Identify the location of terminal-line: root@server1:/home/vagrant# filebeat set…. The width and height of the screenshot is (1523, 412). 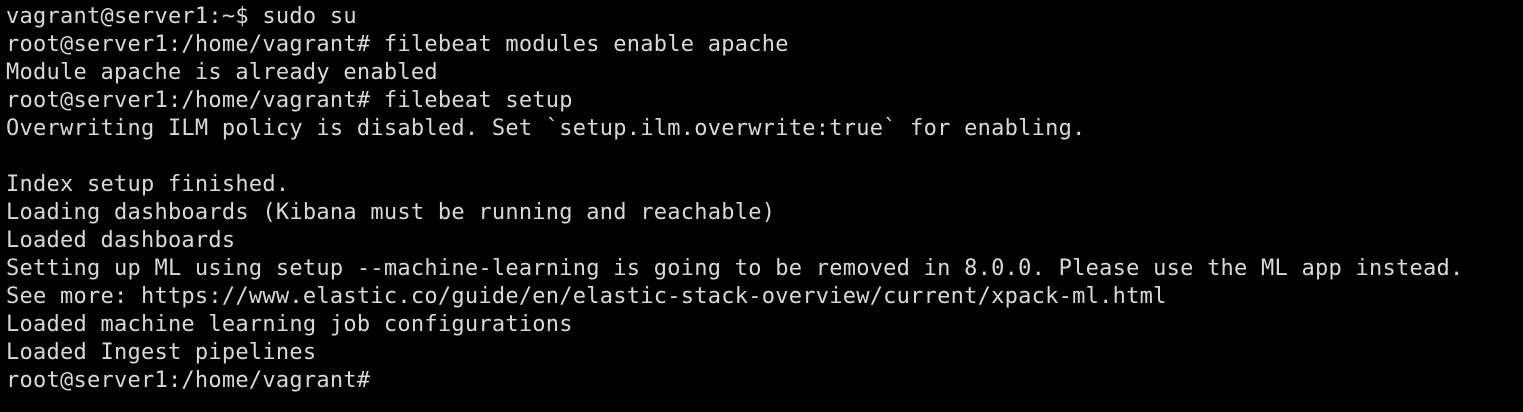
(289, 100).